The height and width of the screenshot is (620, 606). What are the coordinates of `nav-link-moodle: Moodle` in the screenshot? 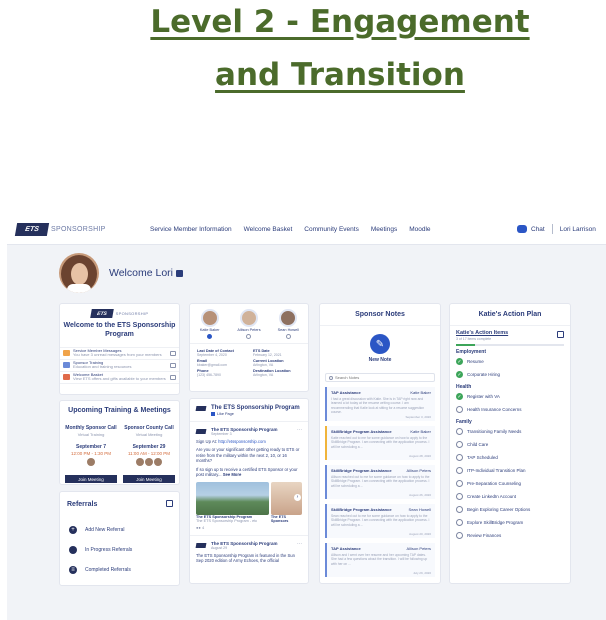 It's located at (419, 229).